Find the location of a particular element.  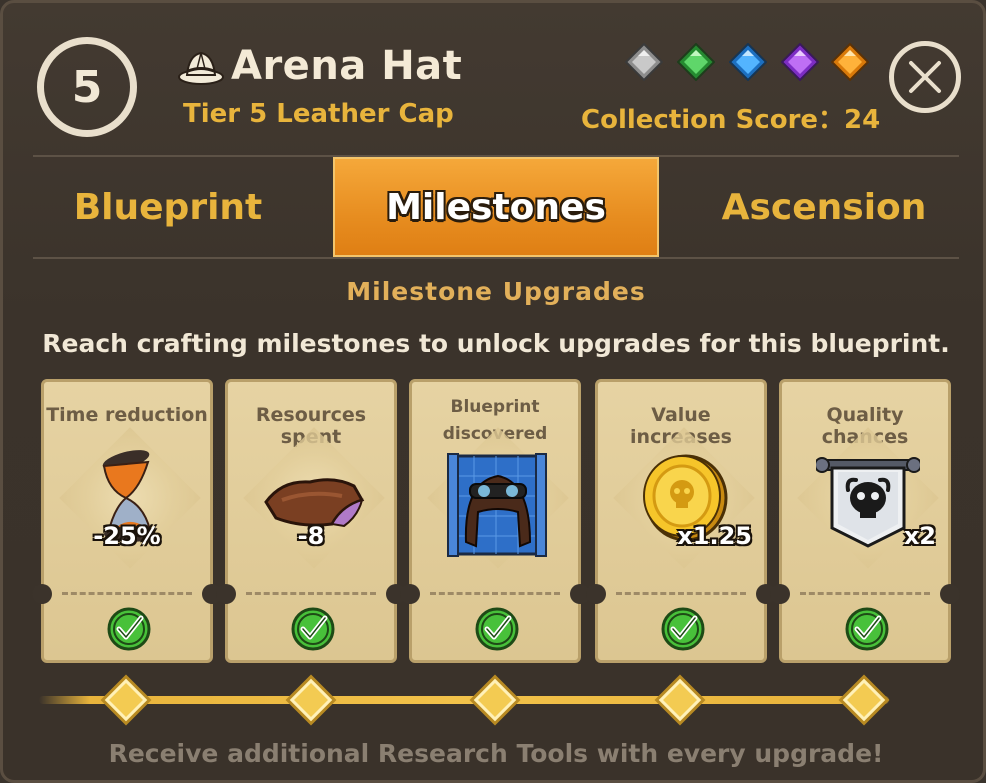

tab-divider is located at coordinates (496, 258).